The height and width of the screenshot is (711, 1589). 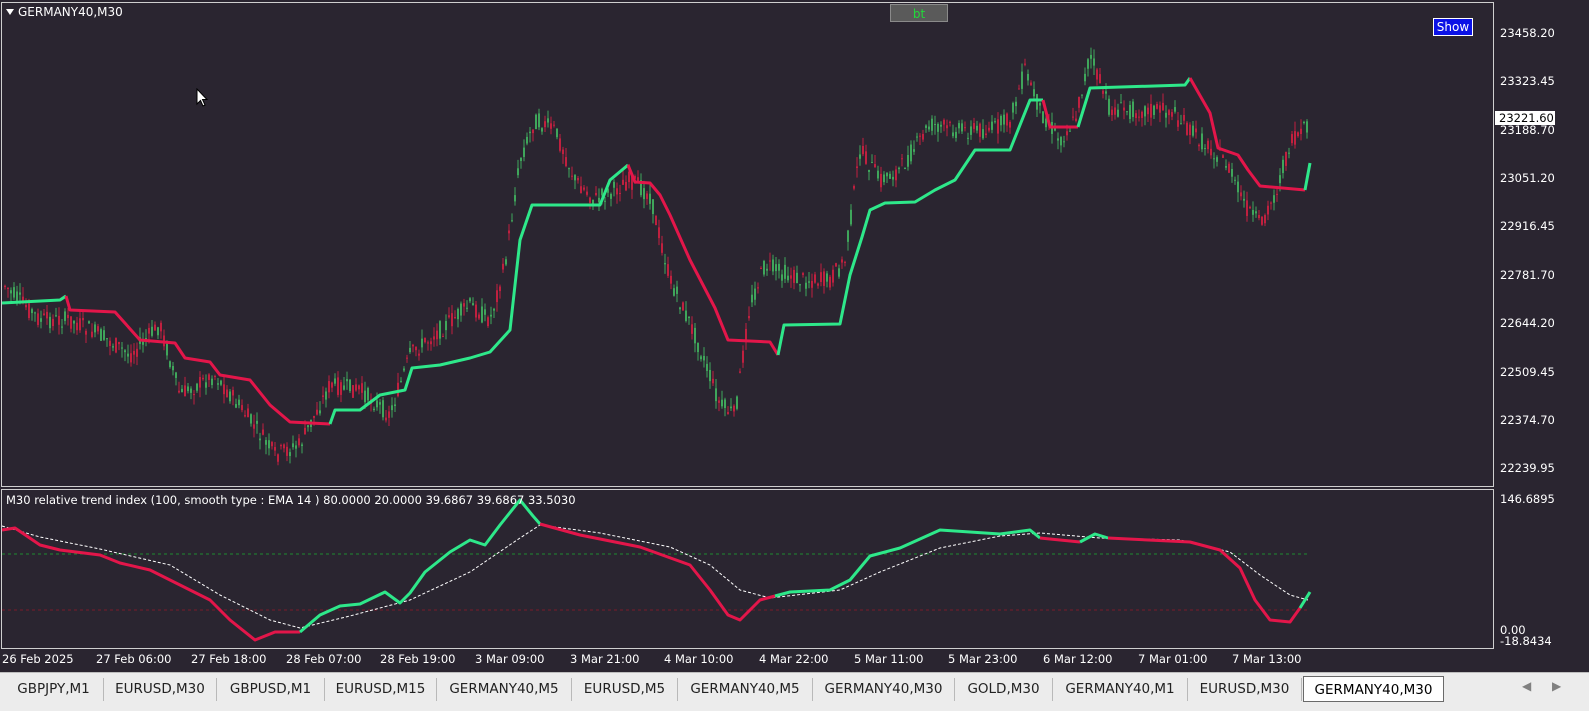 What do you see at coordinates (1120, 689) in the screenshot?
I see `tab-germany40-m1: GERMANY40,M1` at bounding box center [1120, 689].